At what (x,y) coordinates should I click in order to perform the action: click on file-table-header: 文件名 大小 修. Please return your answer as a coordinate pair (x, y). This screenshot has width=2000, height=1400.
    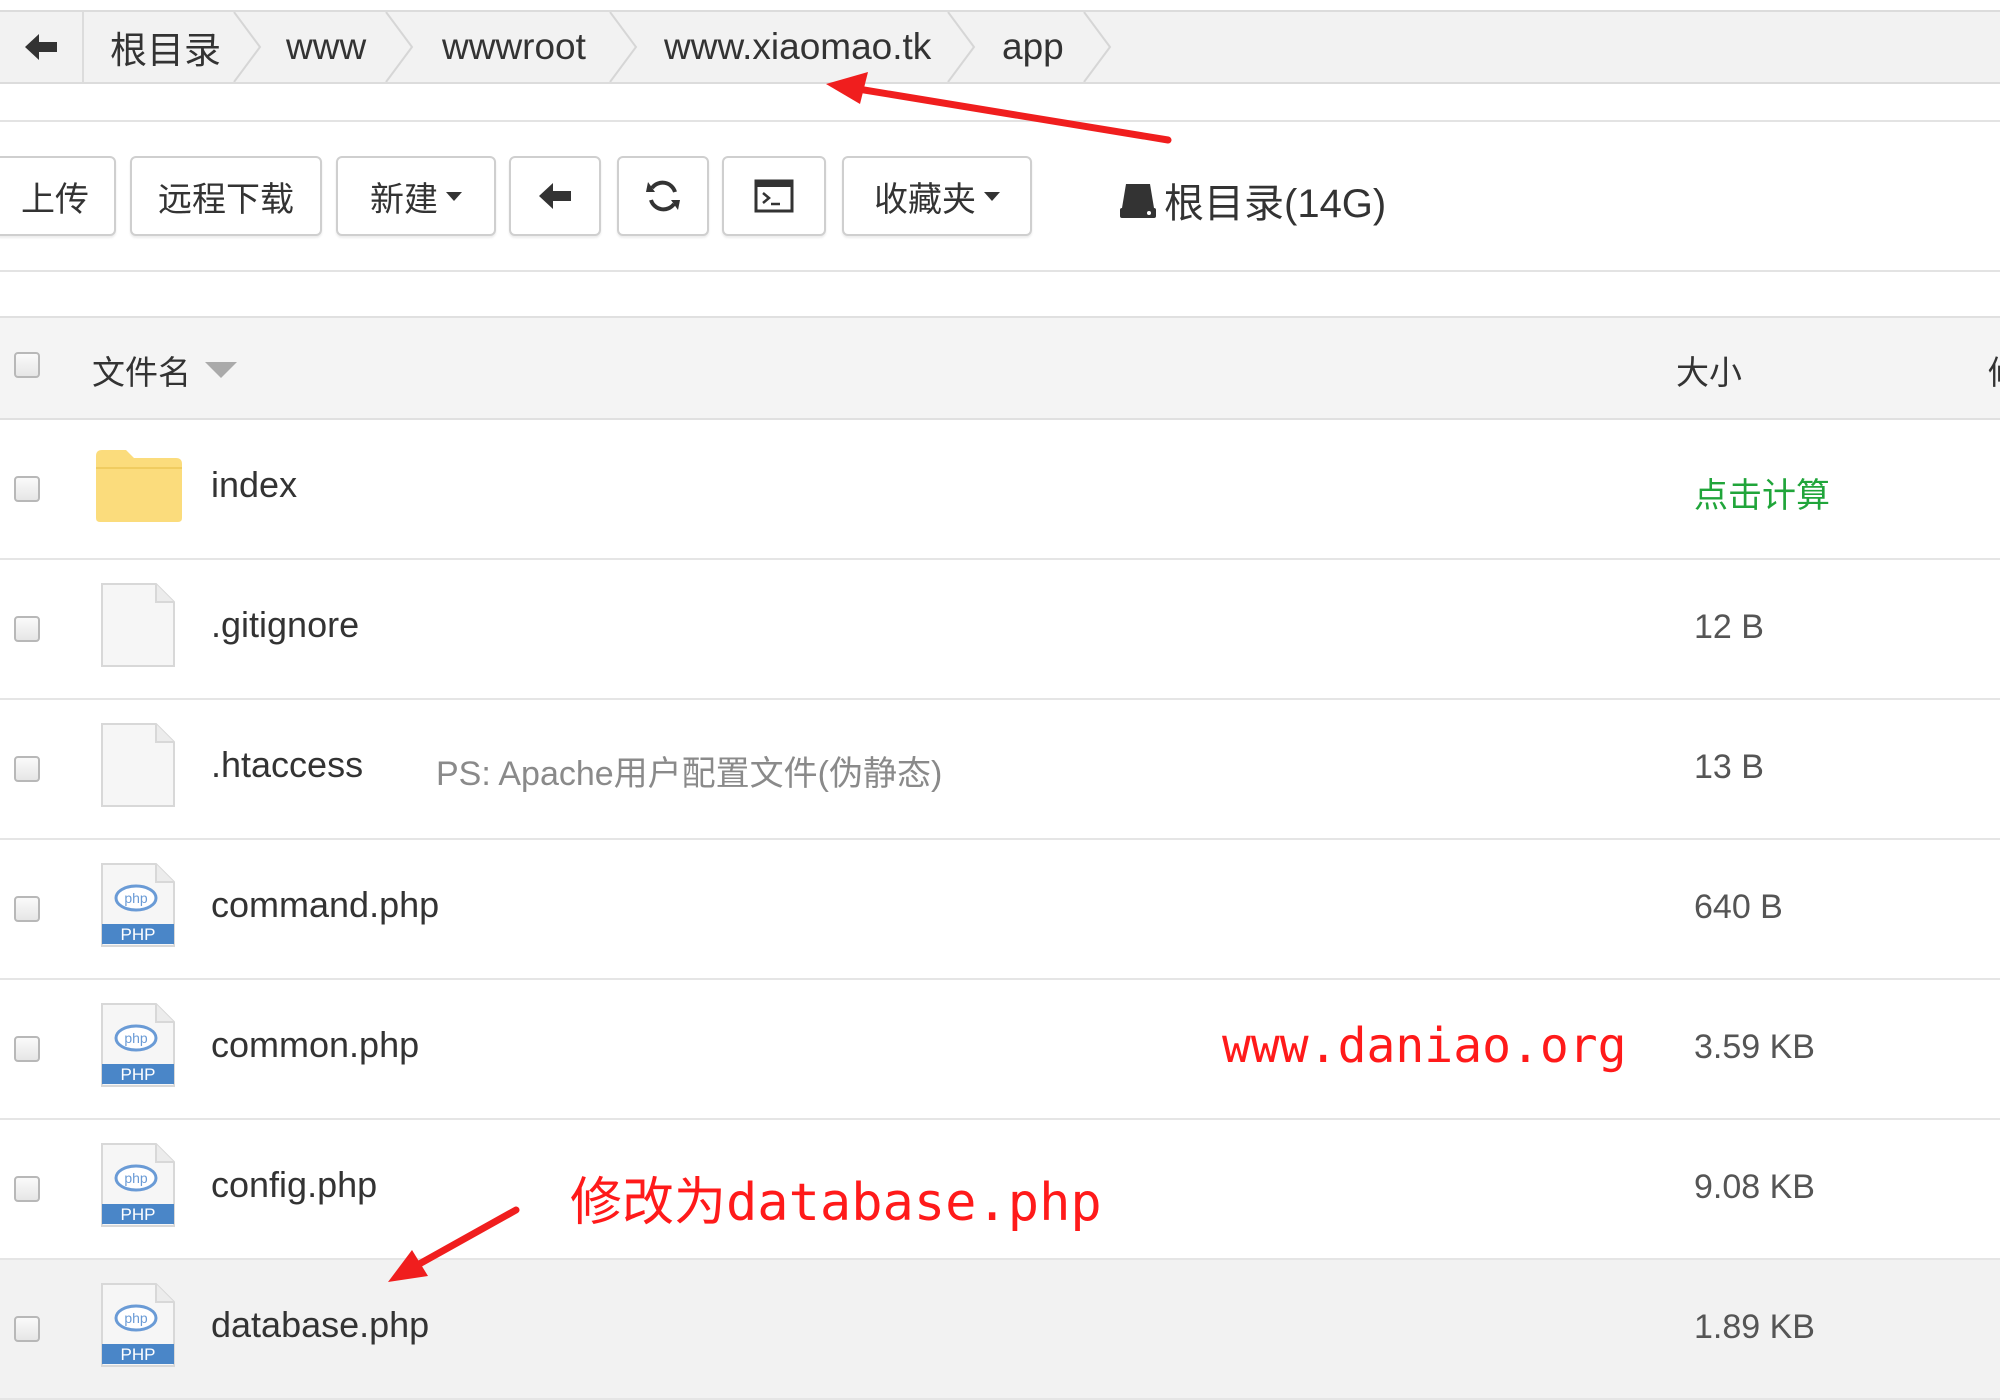
    Looking at the image, I should click on (1000, 368).